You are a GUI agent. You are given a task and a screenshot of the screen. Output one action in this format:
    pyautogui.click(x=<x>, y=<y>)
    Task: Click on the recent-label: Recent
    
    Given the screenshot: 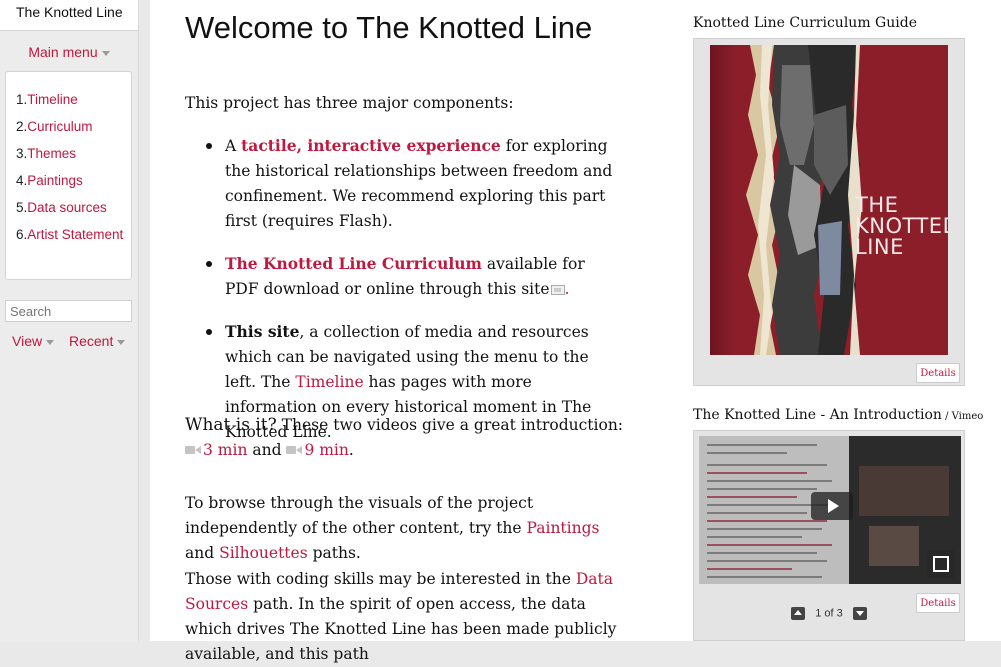 What is the action you would take?
    pyautogui.click(x=91, y=341)
    